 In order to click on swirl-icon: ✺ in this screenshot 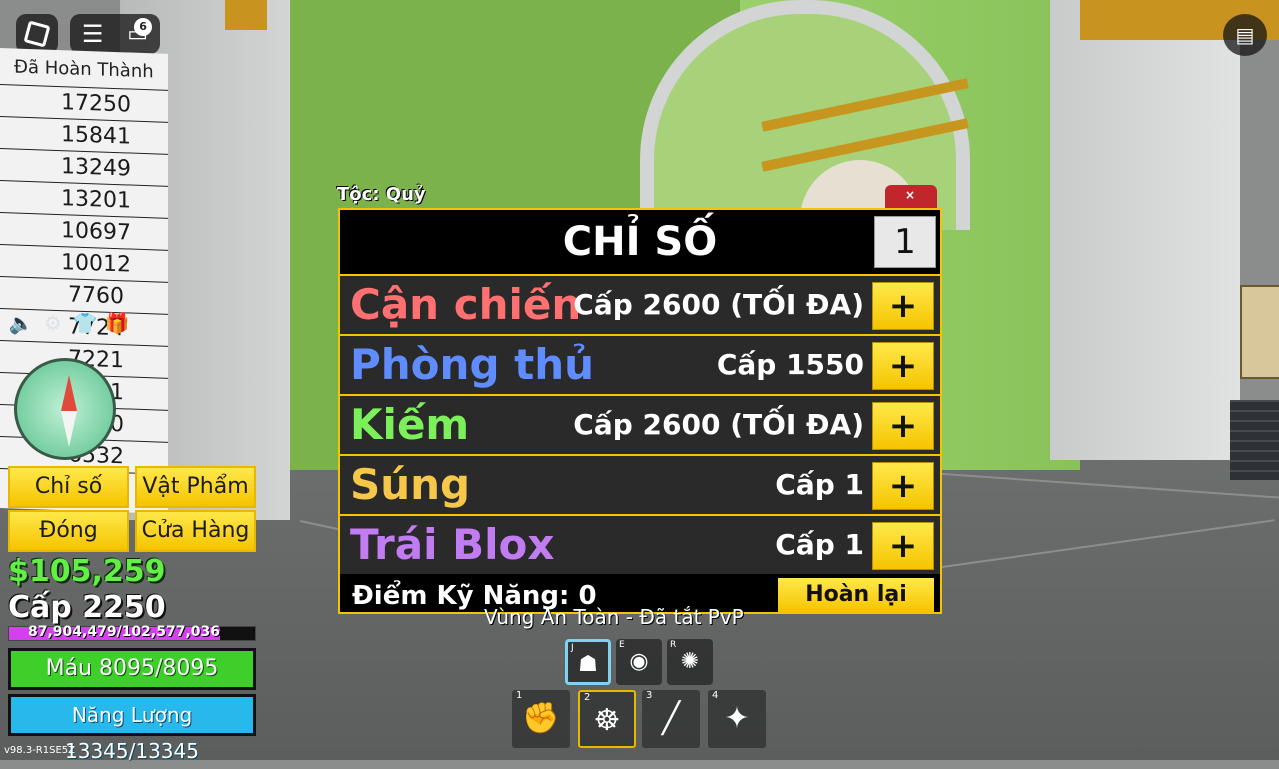, I will do `click(690, 661)`.